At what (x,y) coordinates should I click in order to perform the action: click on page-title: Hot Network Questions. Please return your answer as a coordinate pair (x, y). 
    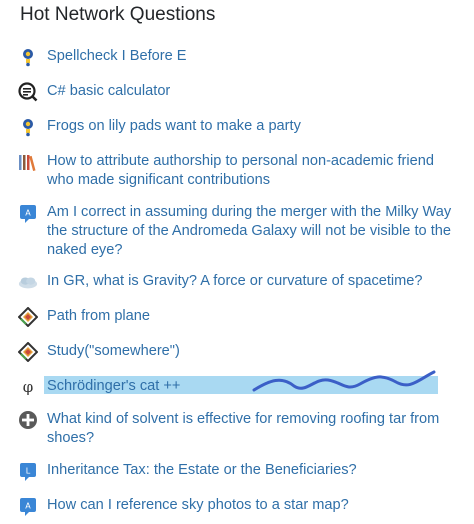
    Looking at the image, I should click on (118, 14).